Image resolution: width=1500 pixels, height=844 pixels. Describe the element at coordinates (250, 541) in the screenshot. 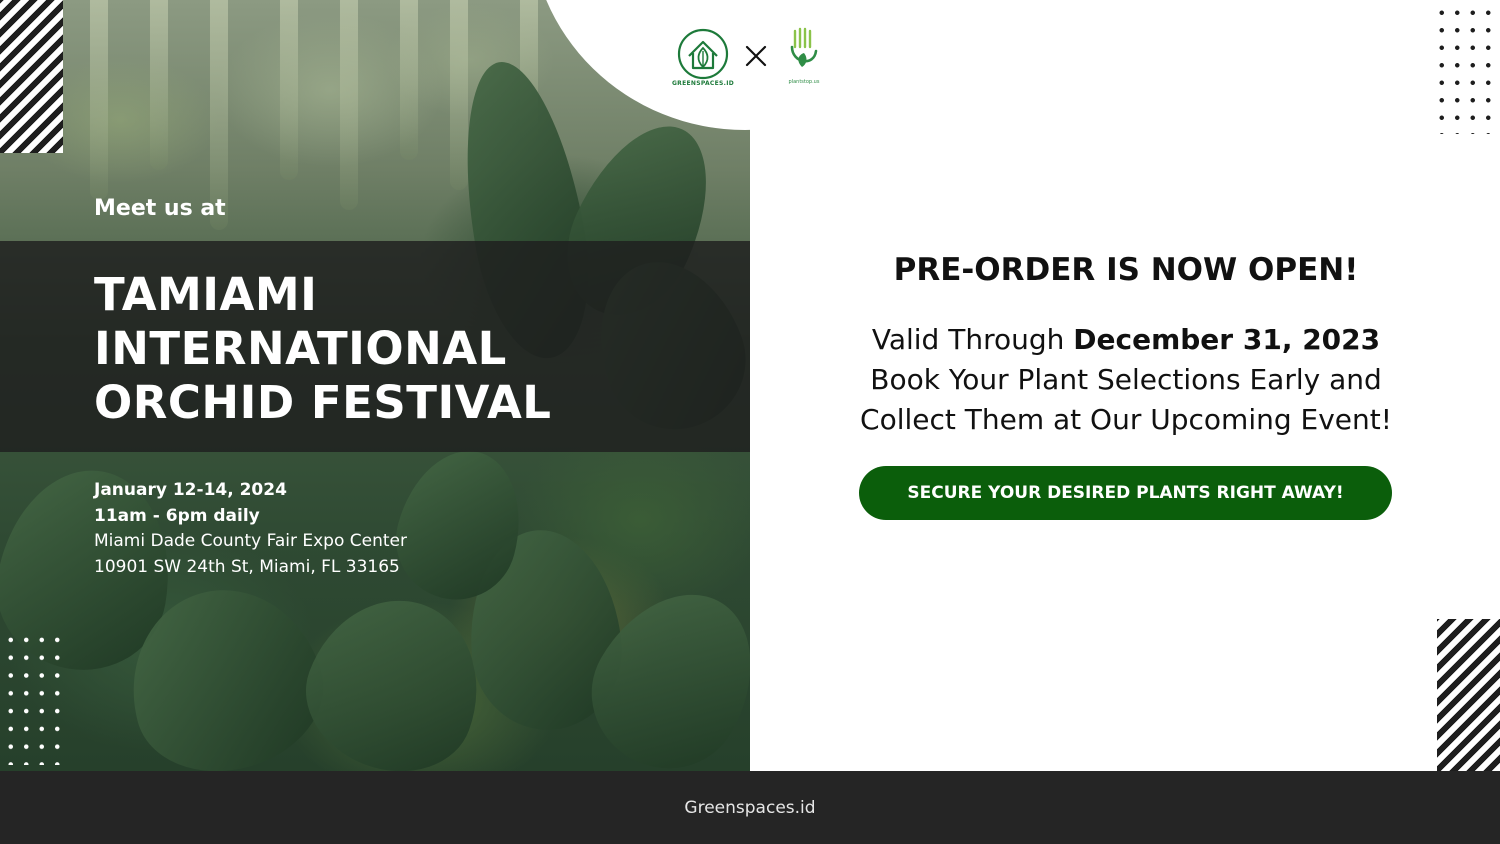

I see `event-venue: Miami Dade County Fair Expo Center` at that location.